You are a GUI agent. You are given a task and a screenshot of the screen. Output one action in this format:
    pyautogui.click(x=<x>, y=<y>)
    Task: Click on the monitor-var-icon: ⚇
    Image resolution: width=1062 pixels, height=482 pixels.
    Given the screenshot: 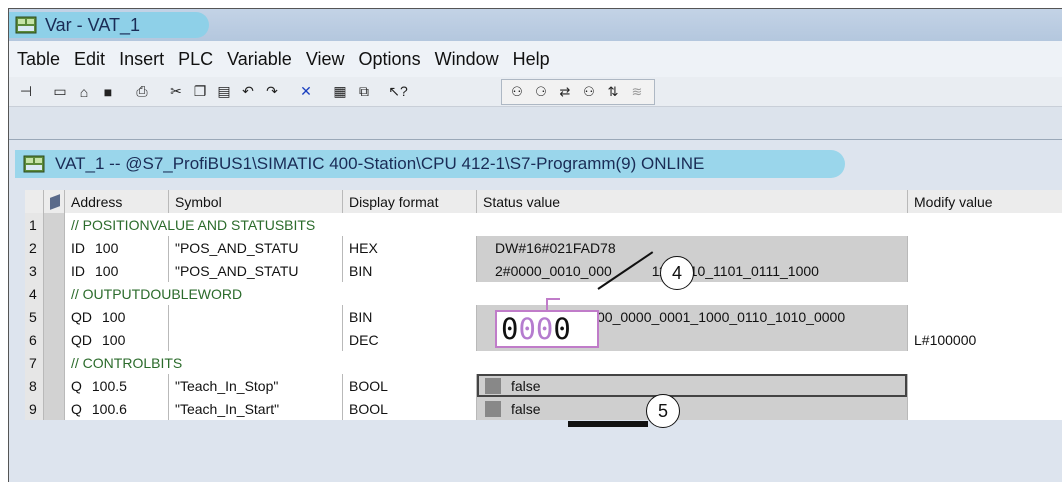 What is the action you would take?
    pyautogui.click(x=517, y=92)
    